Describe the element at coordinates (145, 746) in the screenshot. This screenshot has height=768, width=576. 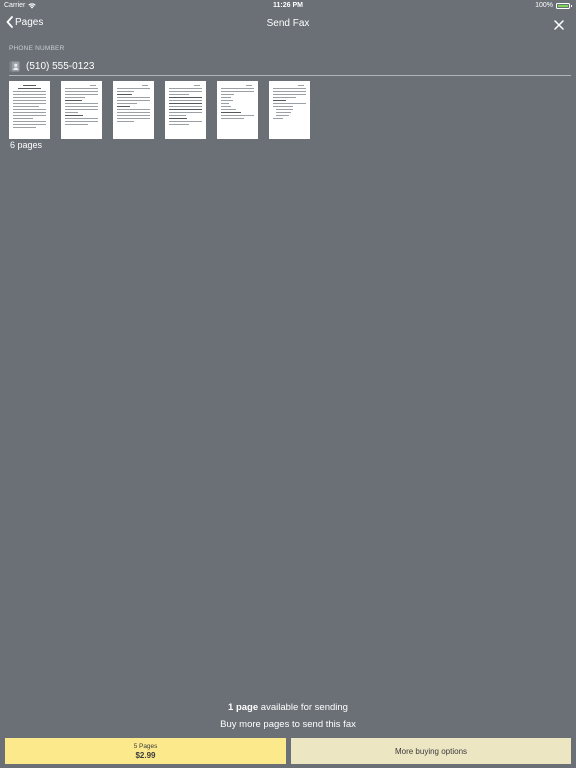
I see `buy-pages-count: 5 Pages` at that location.